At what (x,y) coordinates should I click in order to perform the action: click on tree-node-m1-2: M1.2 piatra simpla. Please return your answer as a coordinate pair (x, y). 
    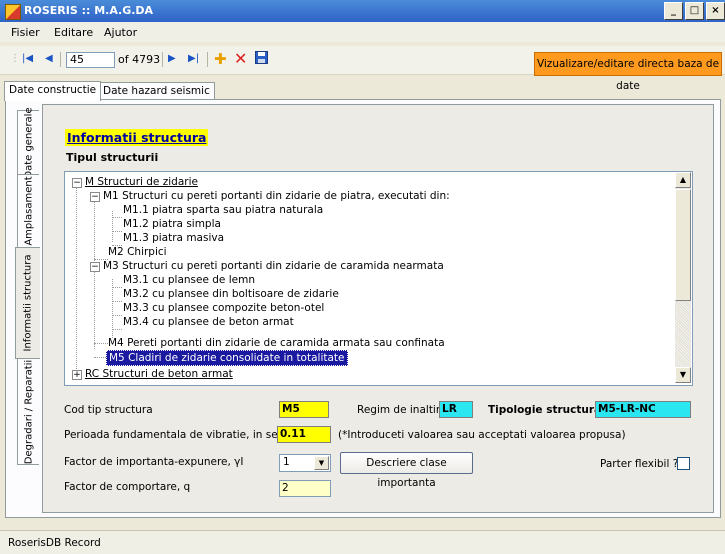
    Looking at the image, I should click on (172, 224).